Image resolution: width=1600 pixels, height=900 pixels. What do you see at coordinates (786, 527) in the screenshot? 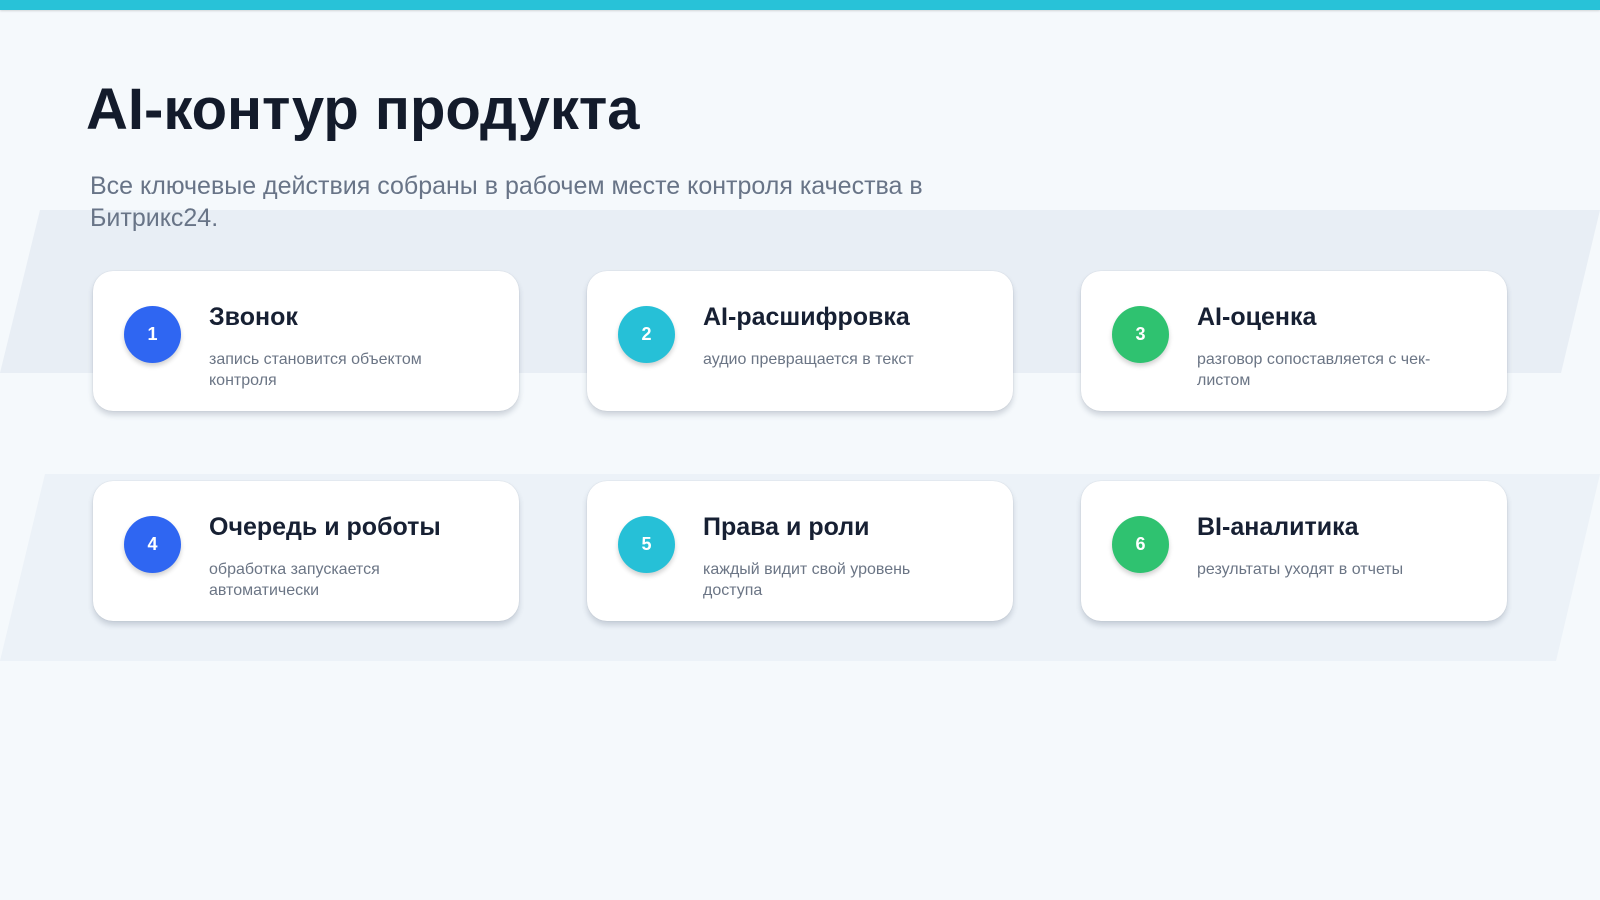
I see `step-title: Права и роли` at bounding box center [786, 527].